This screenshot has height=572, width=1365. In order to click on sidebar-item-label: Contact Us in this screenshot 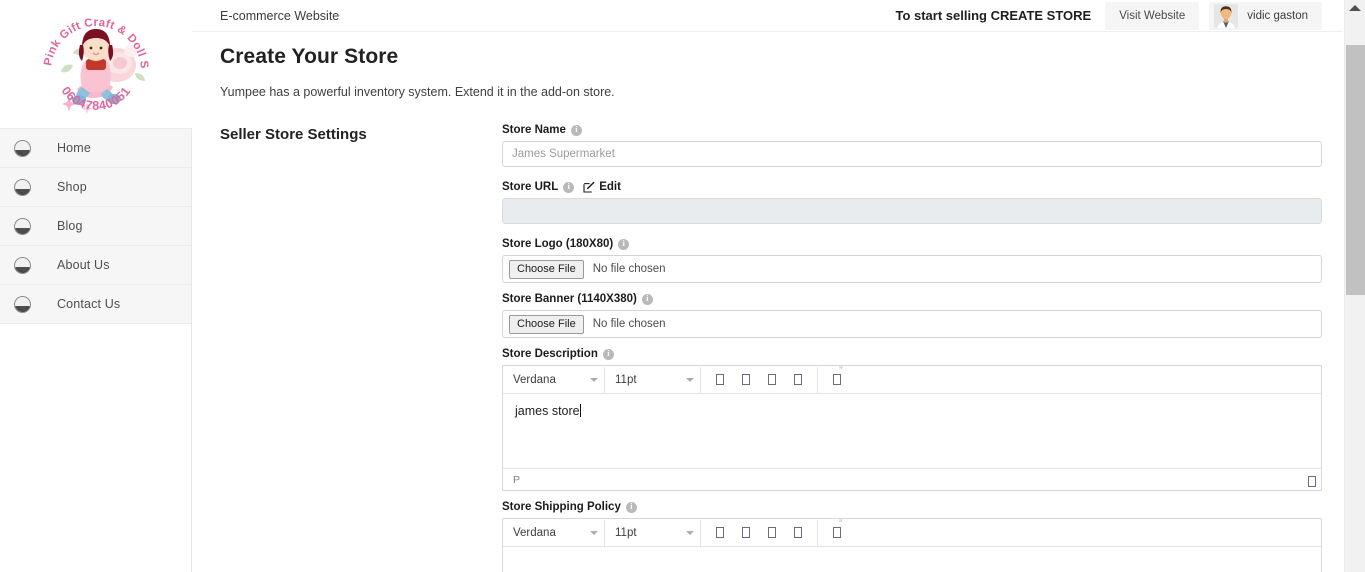, I will do `click(89, 304)`.